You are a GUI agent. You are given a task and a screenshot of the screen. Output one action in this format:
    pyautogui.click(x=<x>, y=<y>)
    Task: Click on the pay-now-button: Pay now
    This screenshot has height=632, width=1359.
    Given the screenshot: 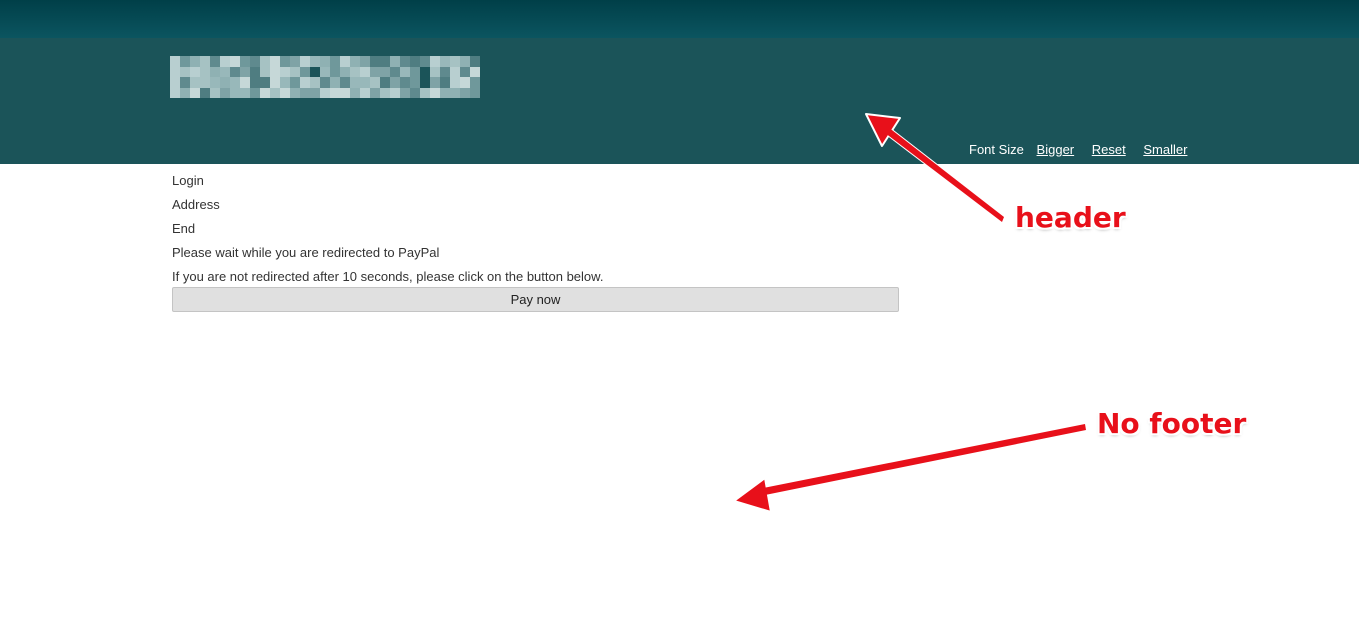 What is the action you would take?
    pyautogui.click(x=535, y=299)
    